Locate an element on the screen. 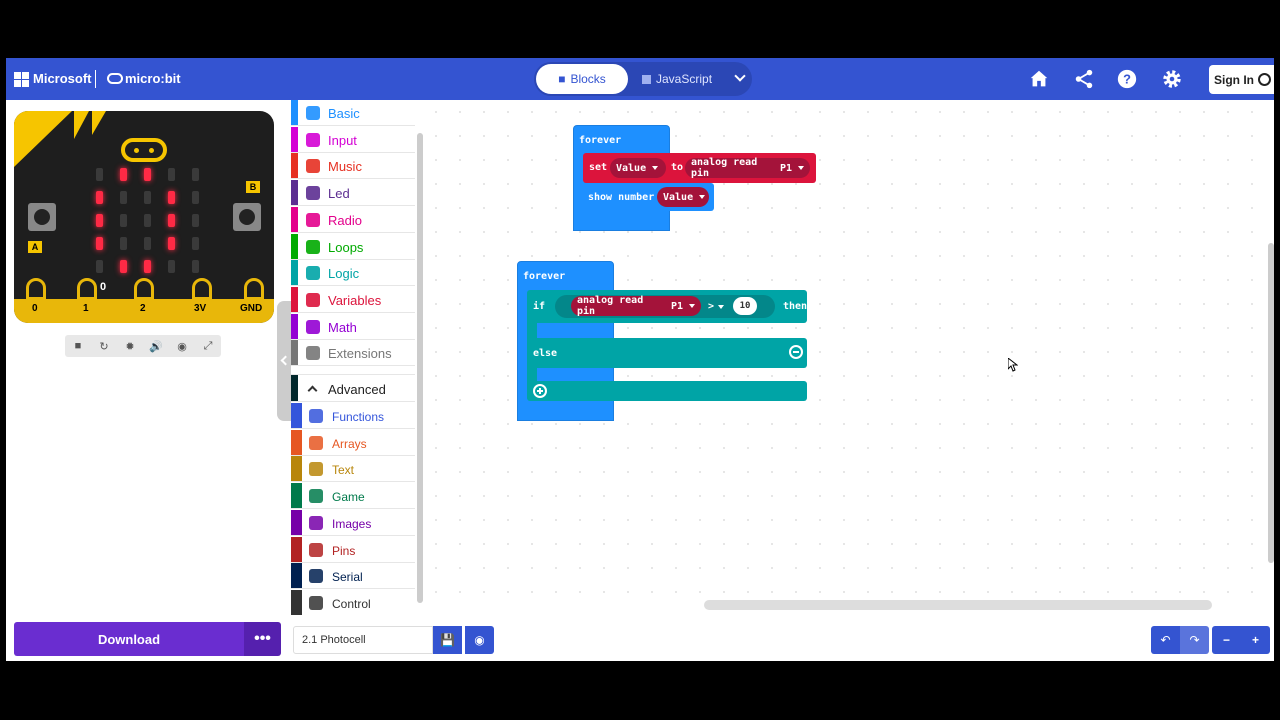 The height and width of the screenshot is (720, 1280). toolbox-category-math: Math is located at coordinates (353, 326).